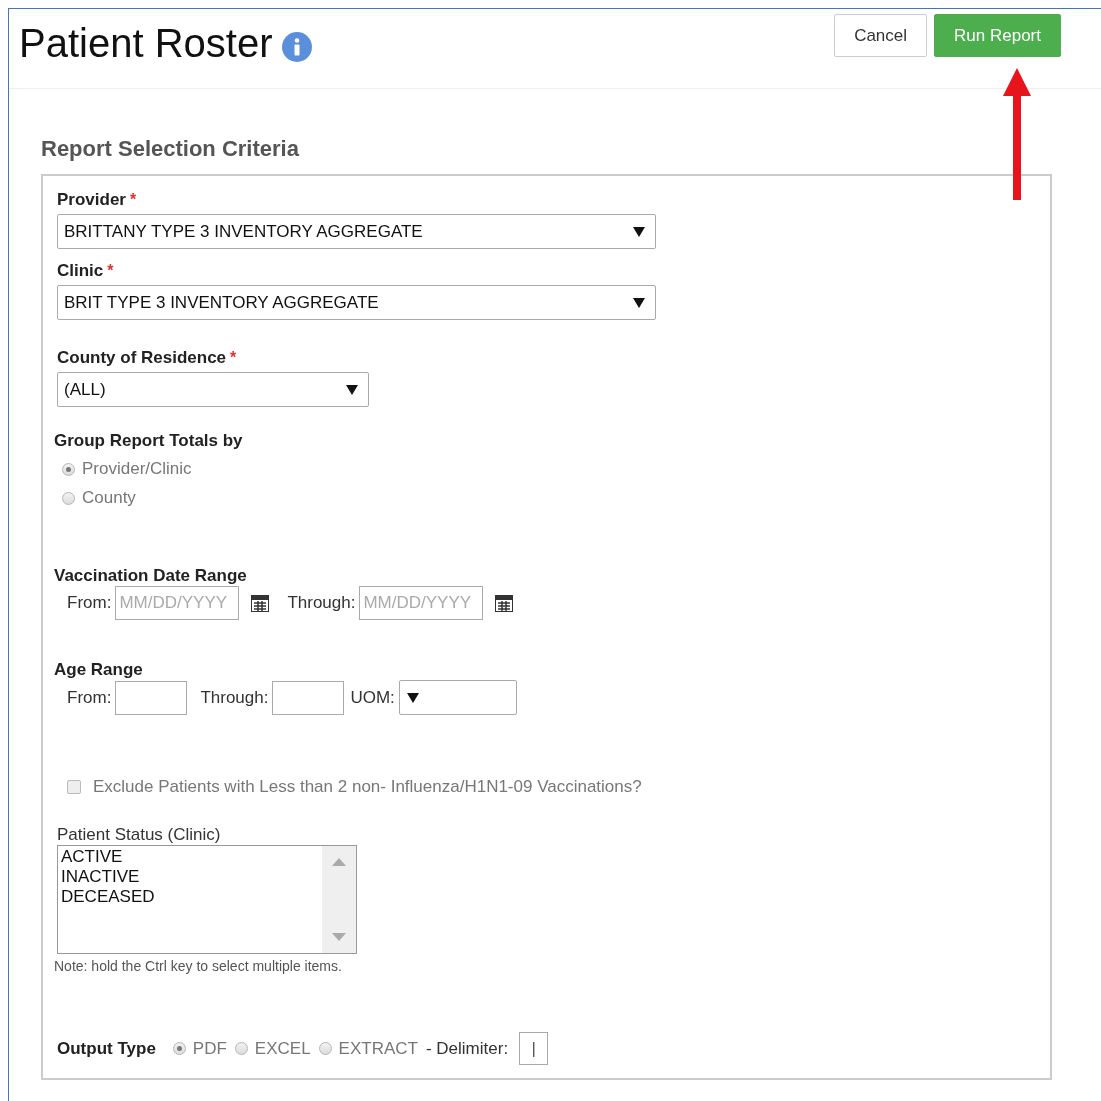  I want to click on dropdown: (ALL), so click(213, 389).